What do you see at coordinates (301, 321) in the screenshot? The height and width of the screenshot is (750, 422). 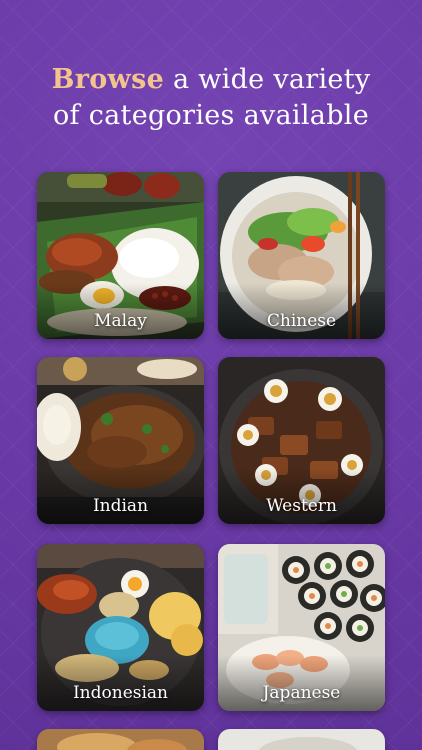 I see `category-label: Chinese` at bounding box center [301, 321].